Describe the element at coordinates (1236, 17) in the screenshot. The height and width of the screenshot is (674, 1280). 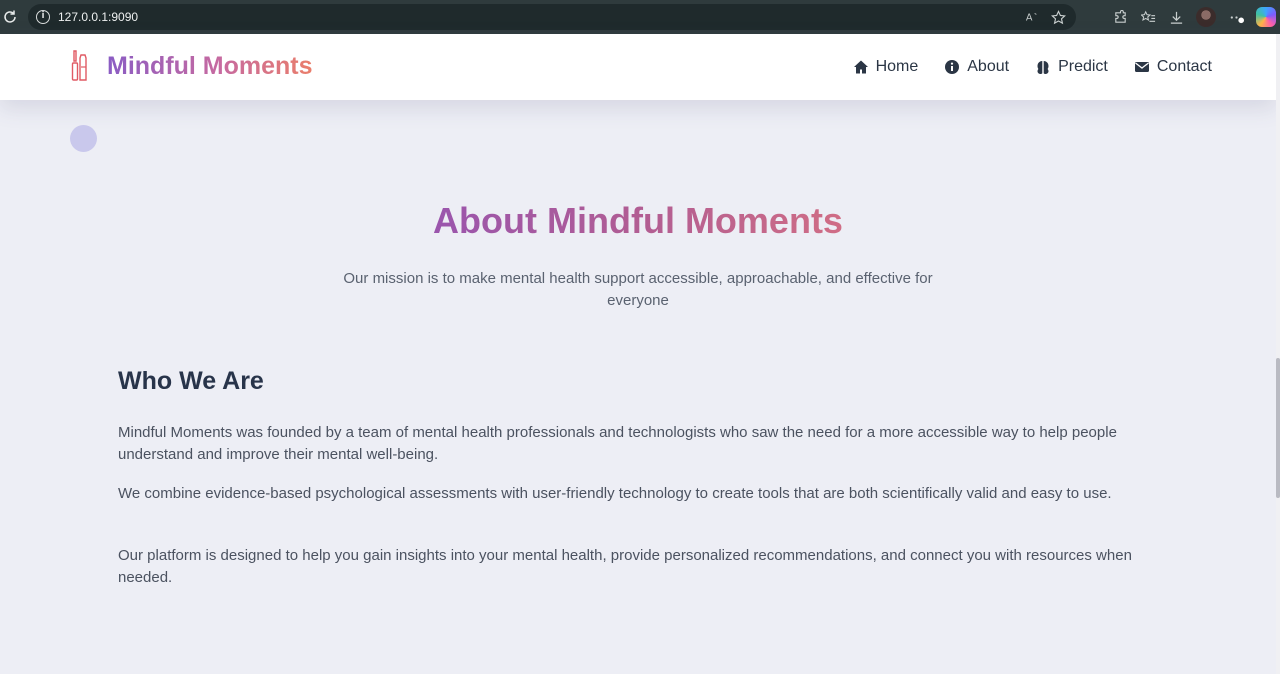
I see `more-options-icon` at that location.